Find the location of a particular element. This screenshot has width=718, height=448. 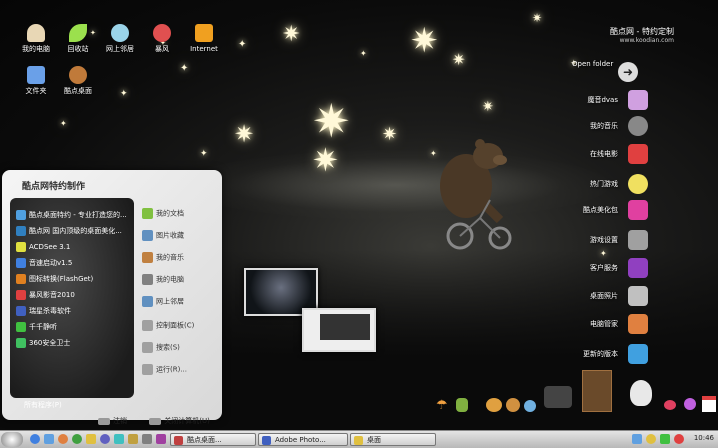

places-item: 图片收藏 is located at coordinates (179, 237).